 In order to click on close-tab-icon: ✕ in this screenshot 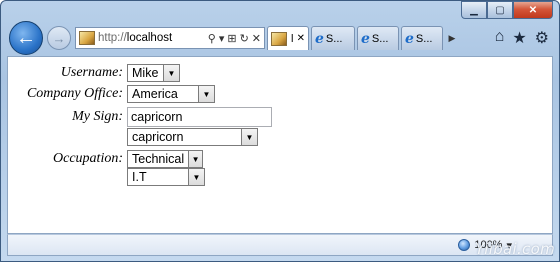, I will do `click(301, 38)`.